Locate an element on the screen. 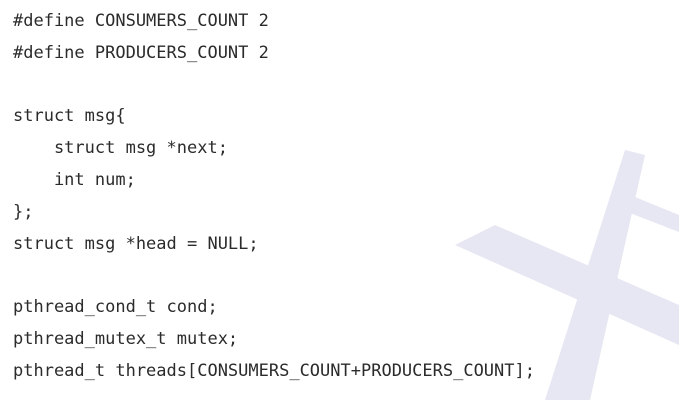 This screenshot has width=679, height=409. code-line-1: #define CONSUMERS_COUNT 2 is located at coordinates (141, 21).